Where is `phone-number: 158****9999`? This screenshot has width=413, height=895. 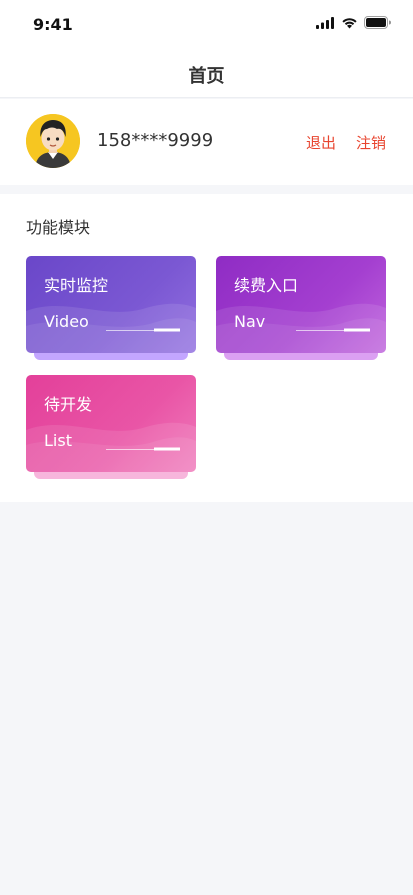
phone-number: 158****9999 is located at coordinates (155, 140).